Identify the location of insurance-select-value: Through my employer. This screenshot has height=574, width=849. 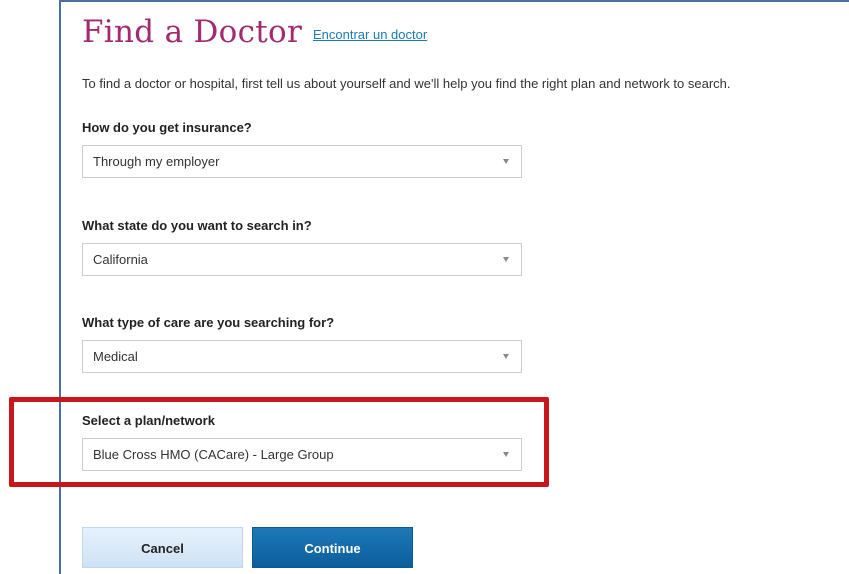
(156, 161).